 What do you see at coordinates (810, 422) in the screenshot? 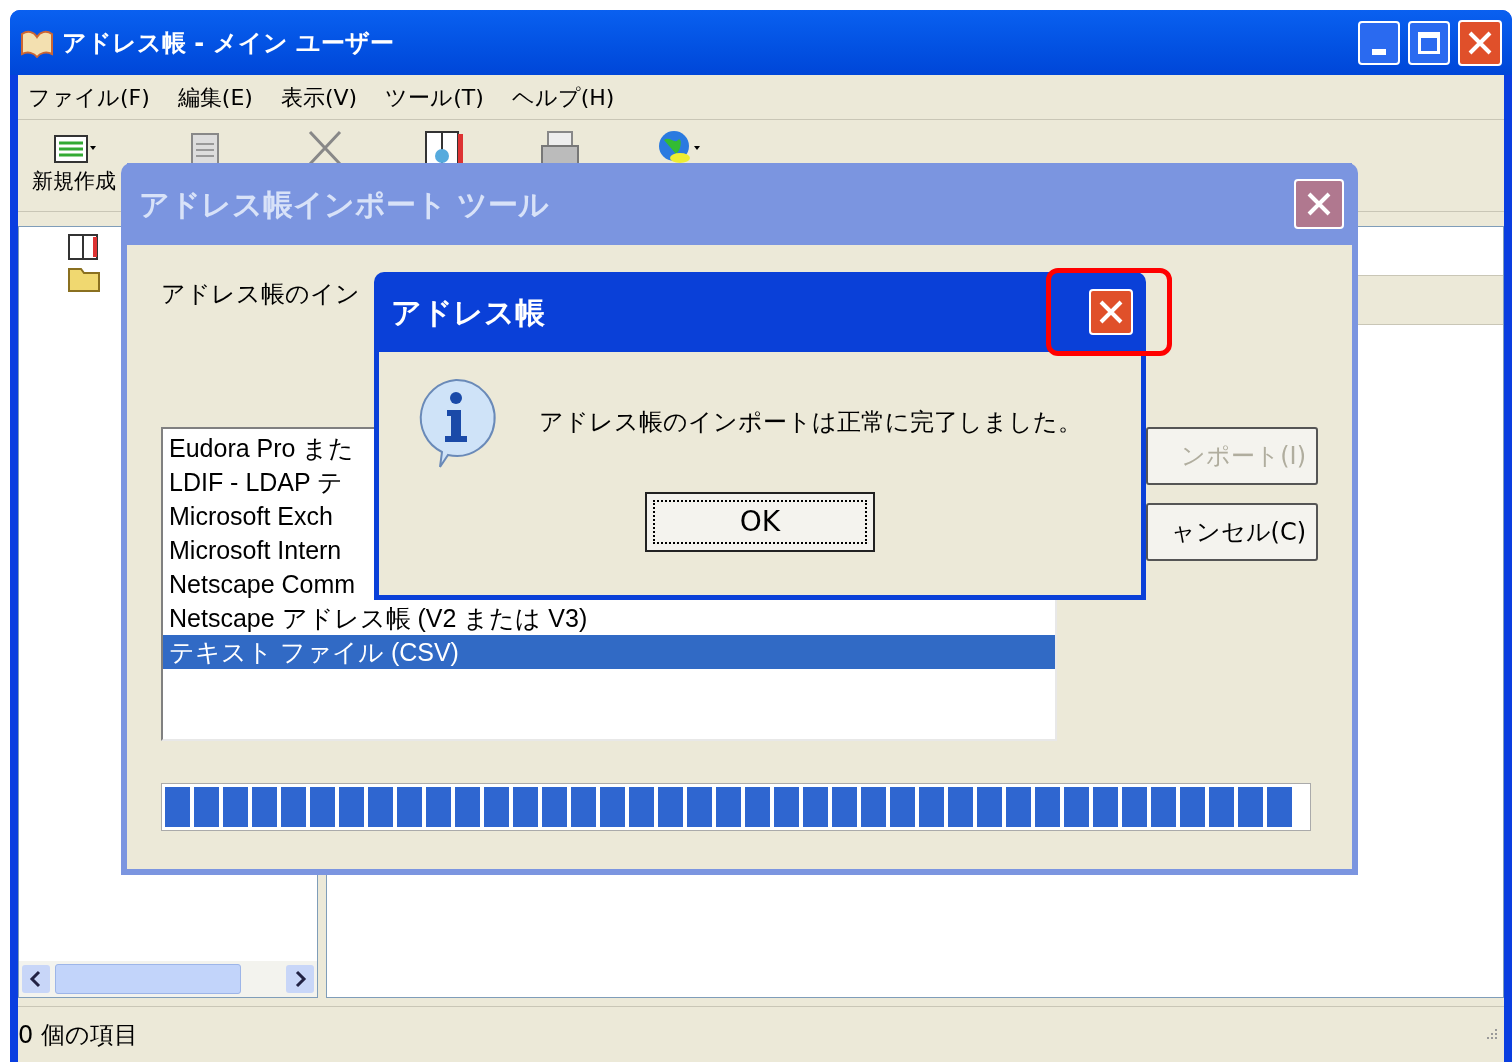
I see `message-text: アドレス帳のインポートは正常に完了しました。` at bounding box center [810, 422].